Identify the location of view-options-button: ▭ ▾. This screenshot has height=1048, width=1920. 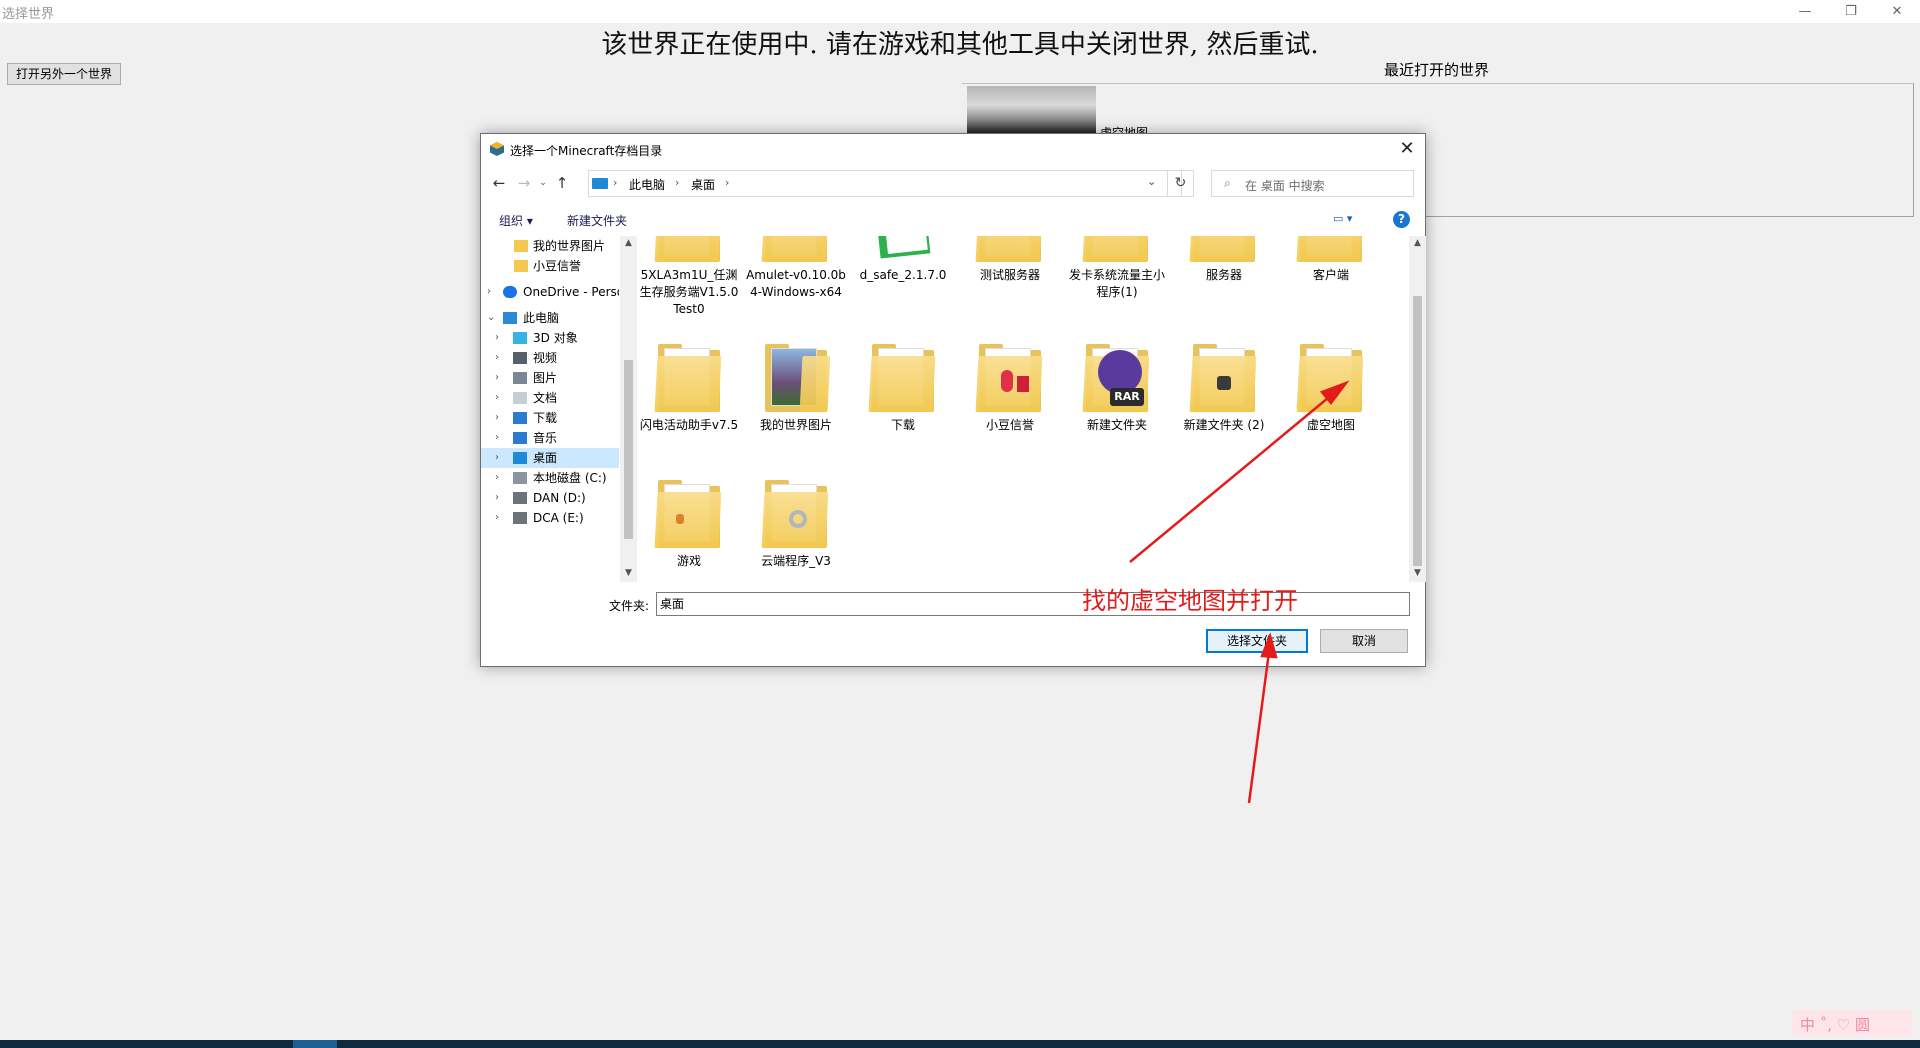
(1342, 218).